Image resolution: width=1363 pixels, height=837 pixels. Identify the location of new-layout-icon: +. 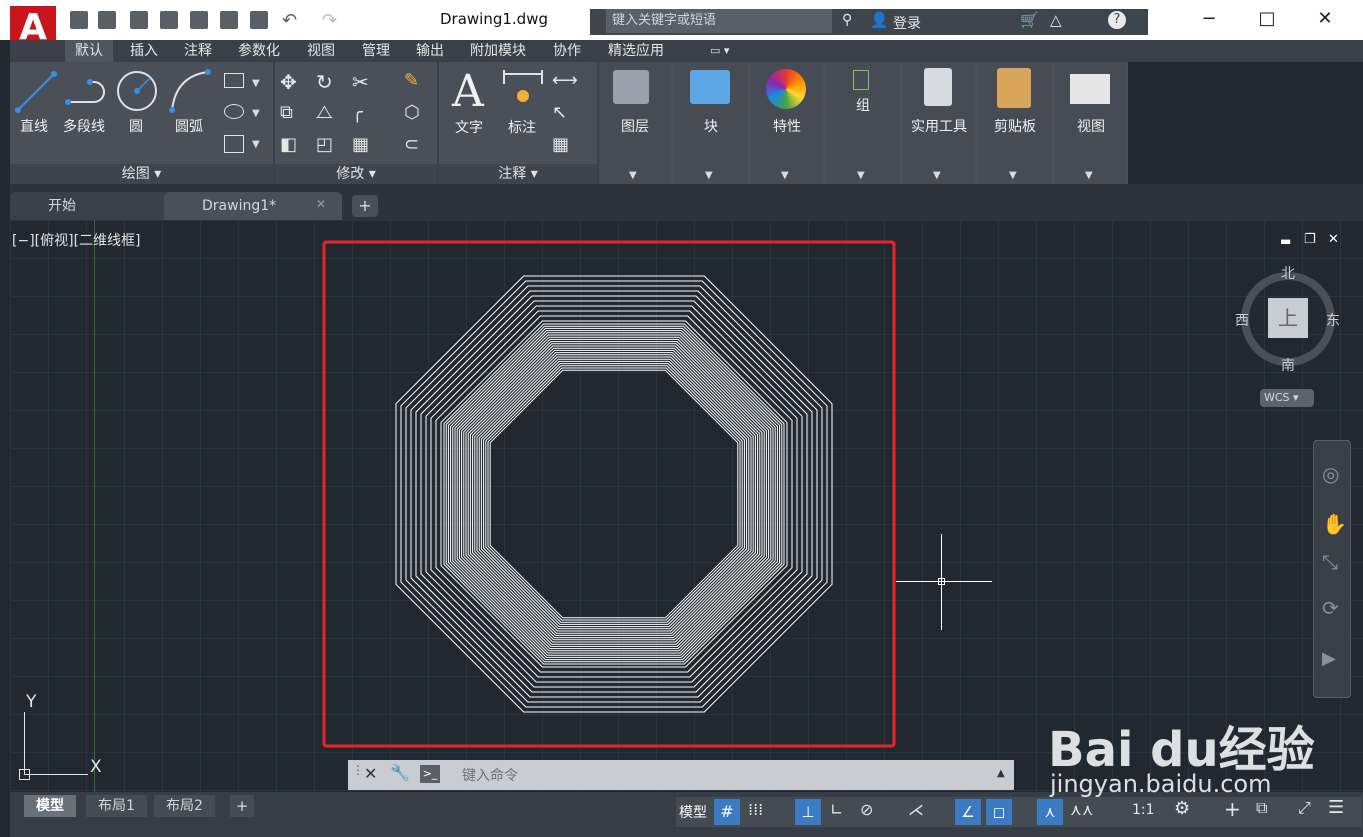
(242, 806).